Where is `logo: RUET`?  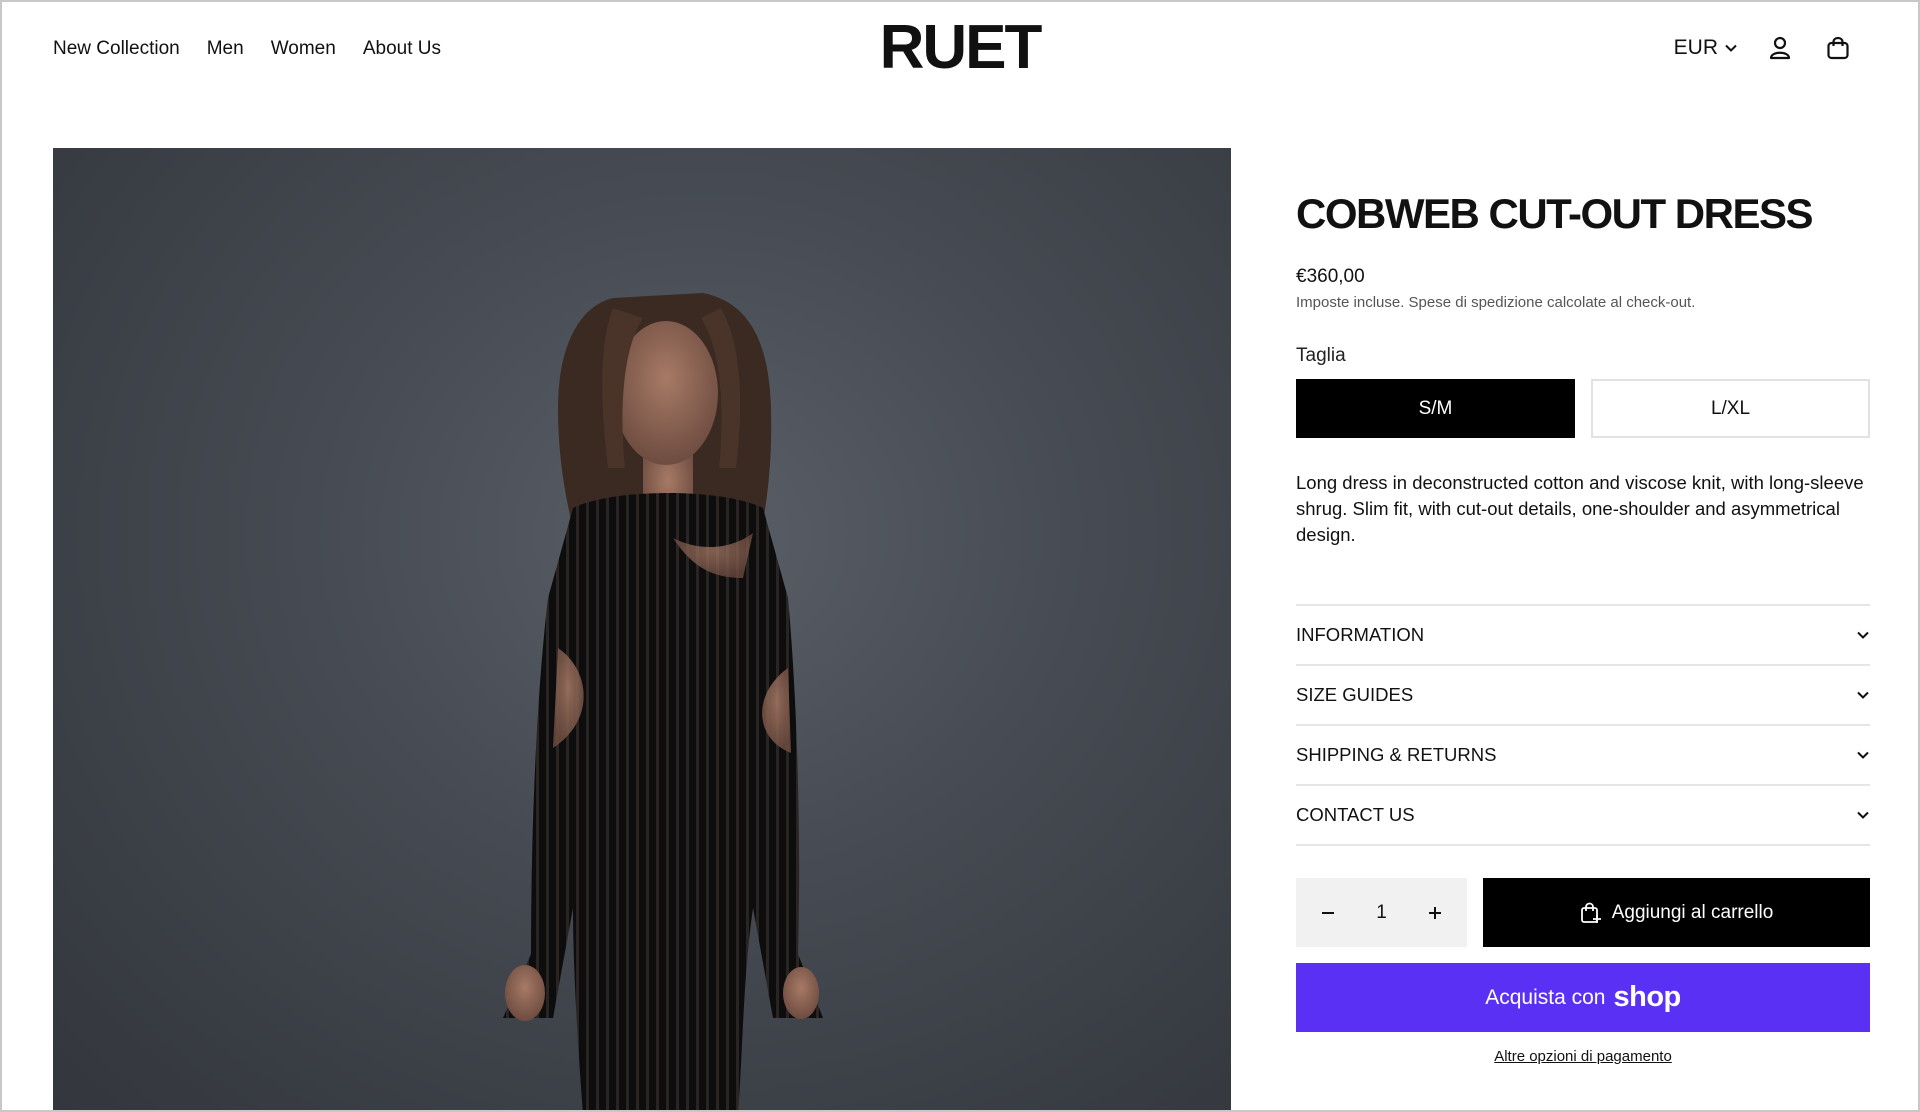
logo: RUET is located at coordinates (961, 47).